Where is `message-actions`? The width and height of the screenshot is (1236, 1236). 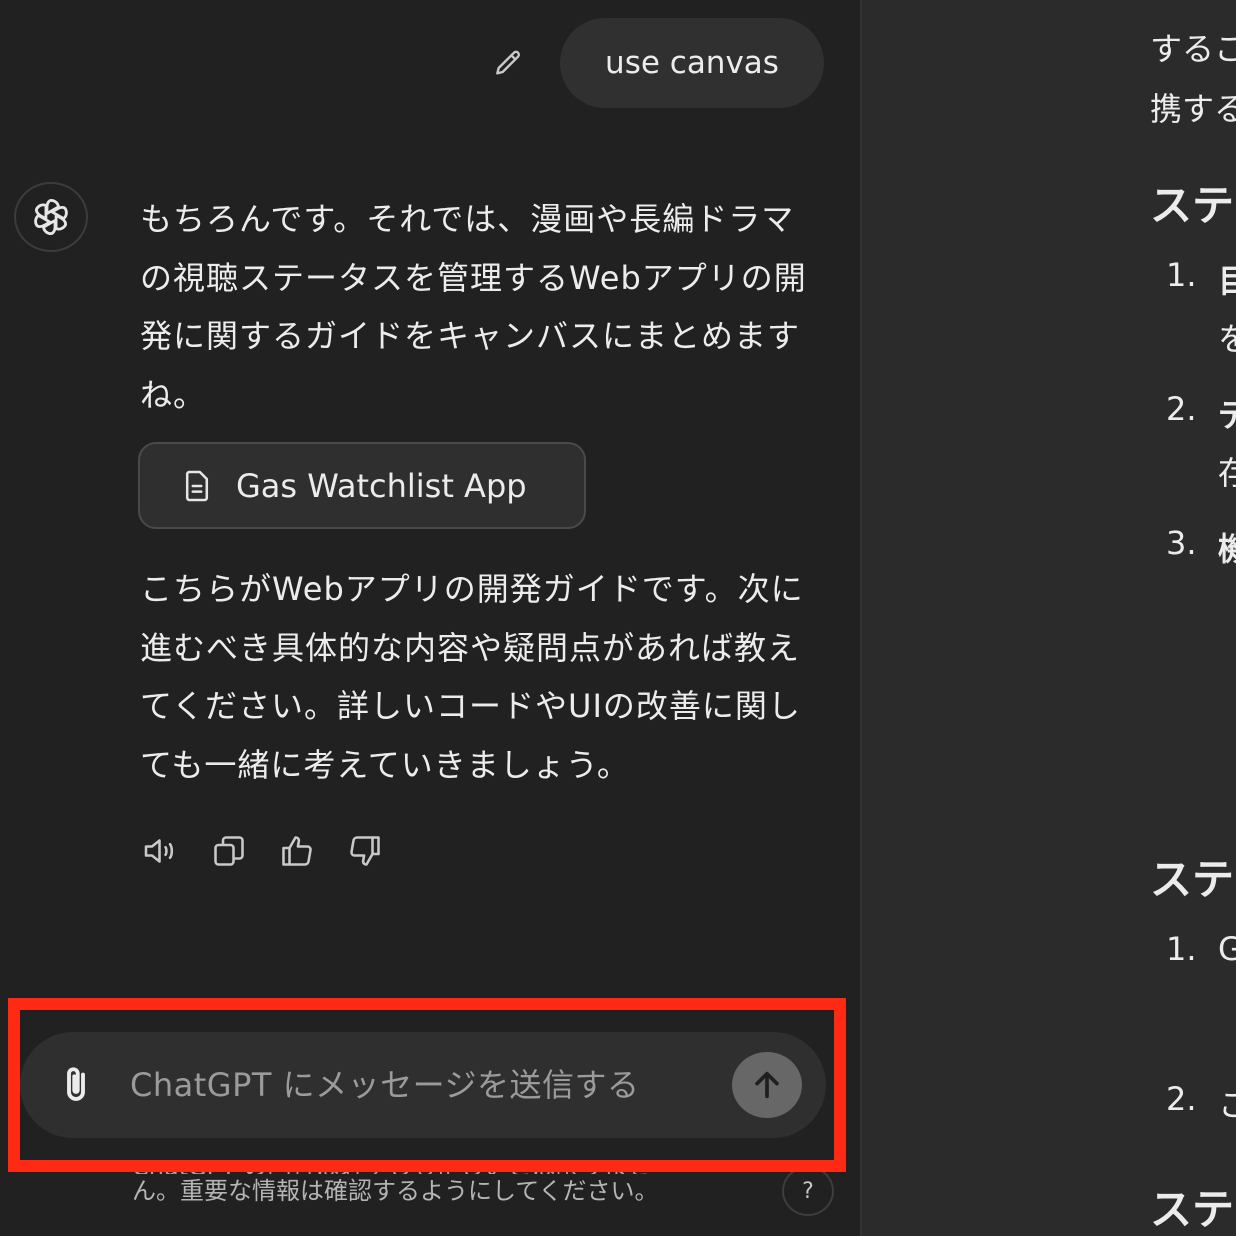
message-actions is located at coordinates (263, 851).